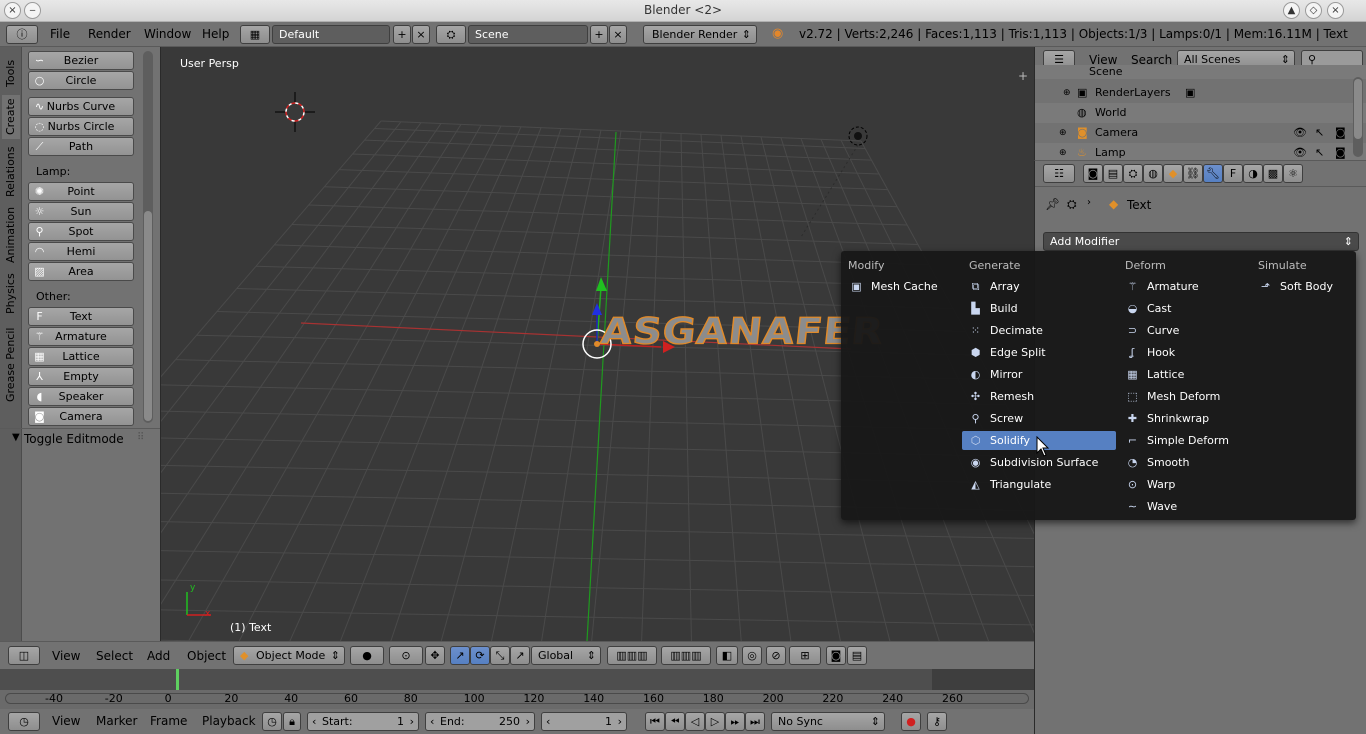 The width and height of the screenshot is (1366, 734). What do you see at coordinates (81, 376) in the screenshot?
I see `add-empty-button: ⅄ Empty` at bounding box center [81, 376].